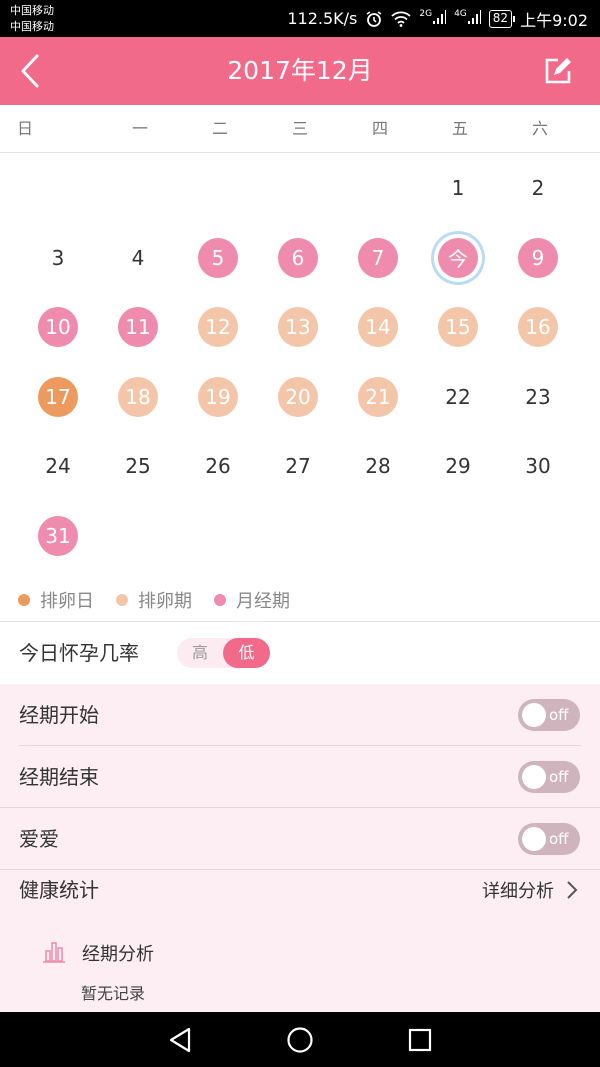 The image size is (600, 1067). What do you see at coordinates (59, 777) in the screenshot?
I see `period-end-label: 经期结束` at bounding box center [59, 777].